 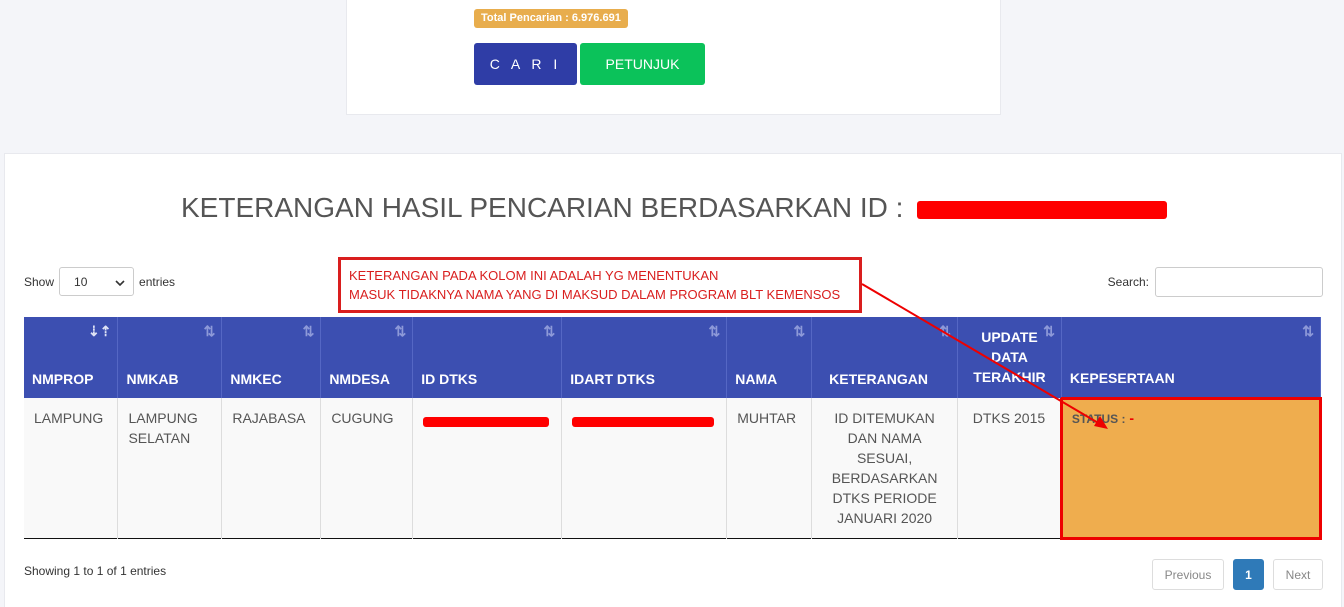 I want to click on next-page-button: Next, so click(x=1298, y=574).